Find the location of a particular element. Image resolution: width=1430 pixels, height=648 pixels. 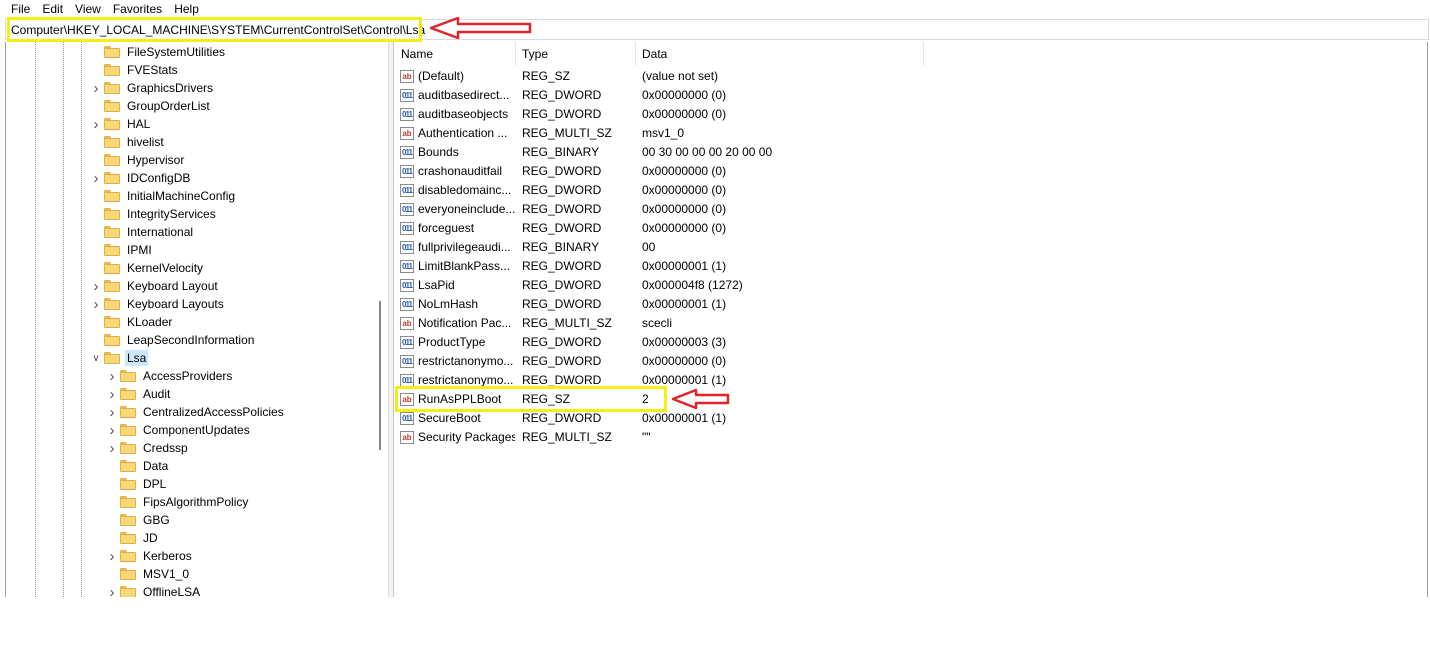

tree-item: › HAL is located at coordinates (123, 124).